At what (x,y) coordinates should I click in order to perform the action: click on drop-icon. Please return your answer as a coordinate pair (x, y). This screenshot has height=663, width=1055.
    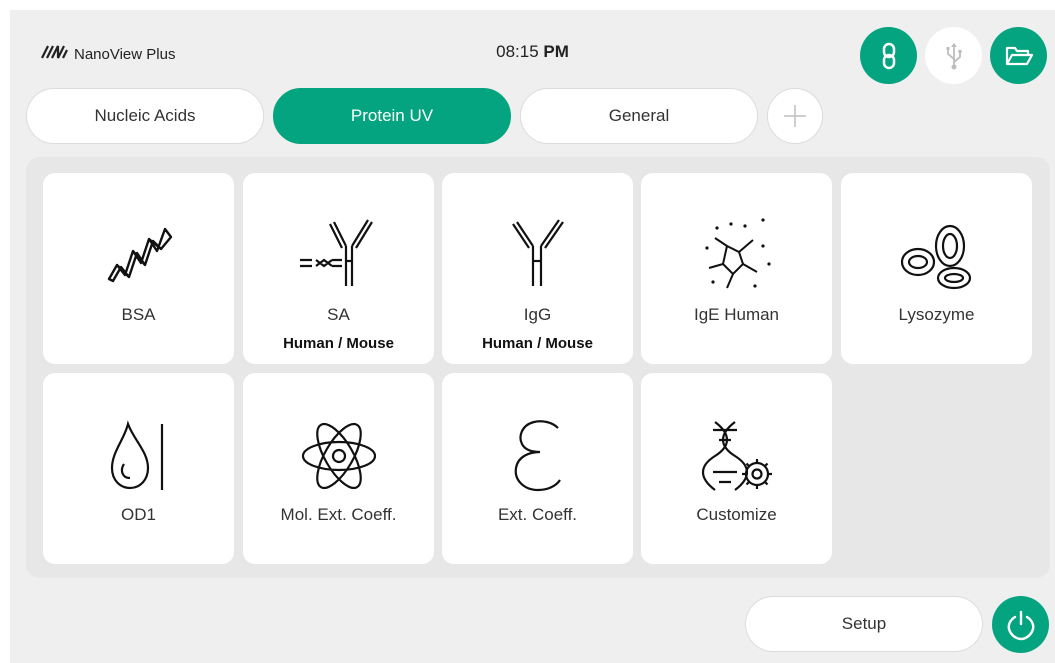
    Looking at the image, I should click on (139, 456).